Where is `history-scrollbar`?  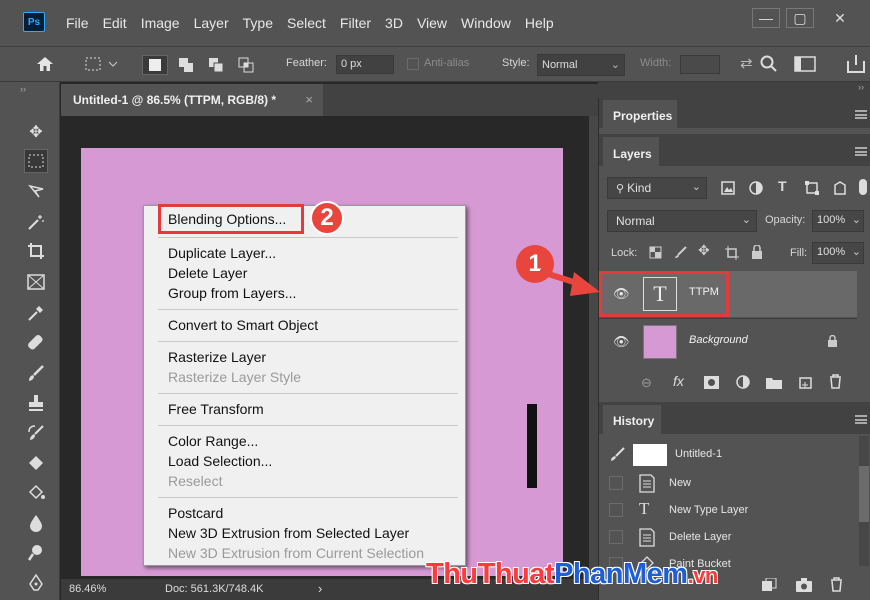 history-scrollbar is located at coordinates (864, 501).